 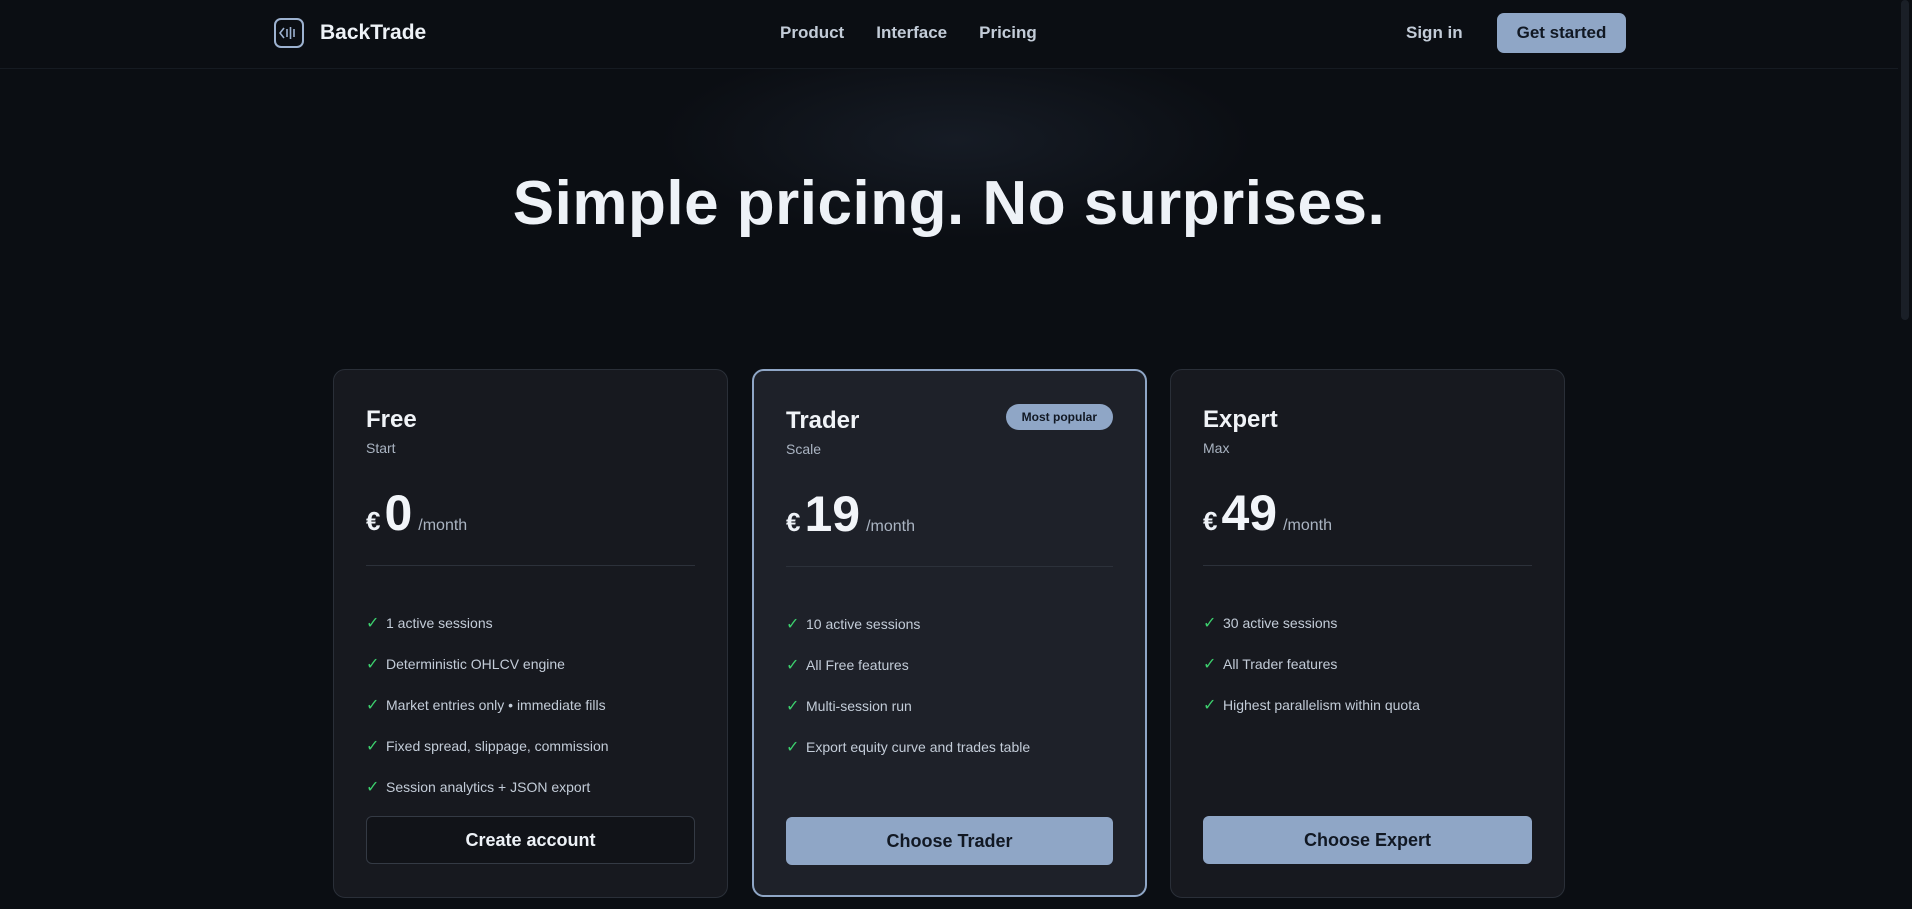 What do you see at coordinates (1905, 454) in the screenshot?
I see `page-scrollbar` at bounding box center [1905, 454].